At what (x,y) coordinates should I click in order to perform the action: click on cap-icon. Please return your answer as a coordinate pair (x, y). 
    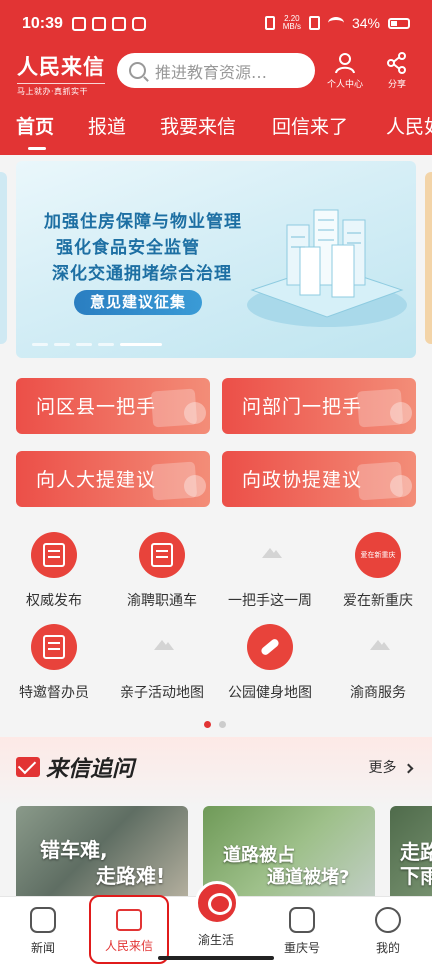
    Looking at the image, I should click on (401, 486).